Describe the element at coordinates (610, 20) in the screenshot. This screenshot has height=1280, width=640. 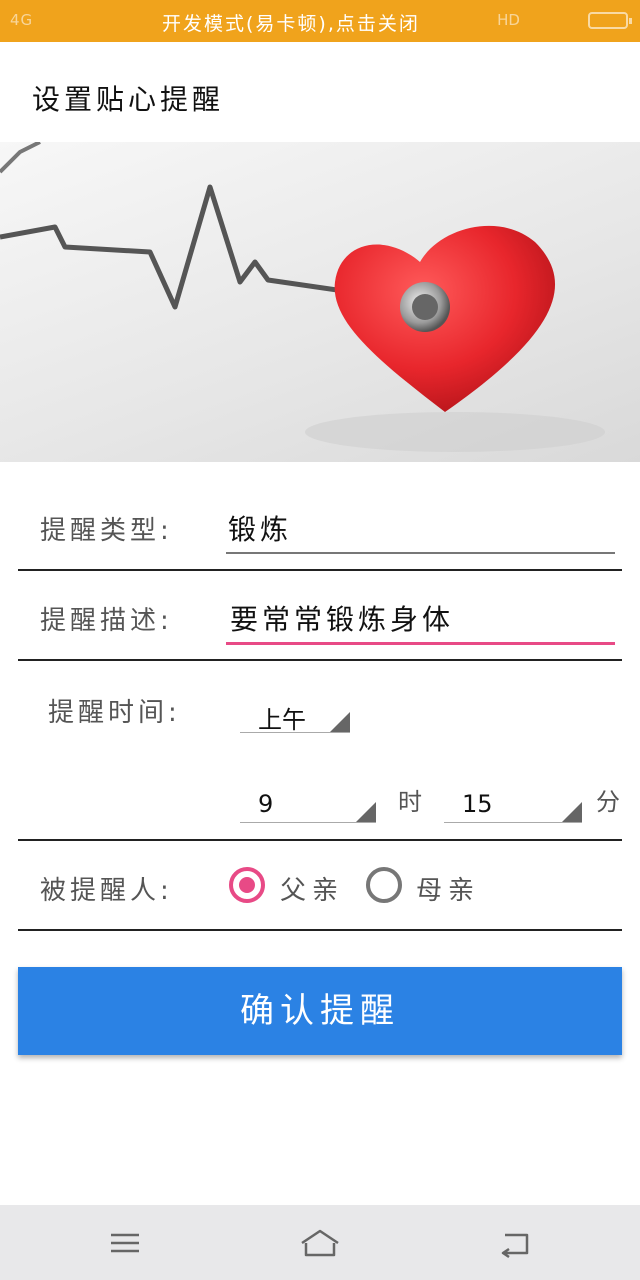
I see `battery-icon` at that location.